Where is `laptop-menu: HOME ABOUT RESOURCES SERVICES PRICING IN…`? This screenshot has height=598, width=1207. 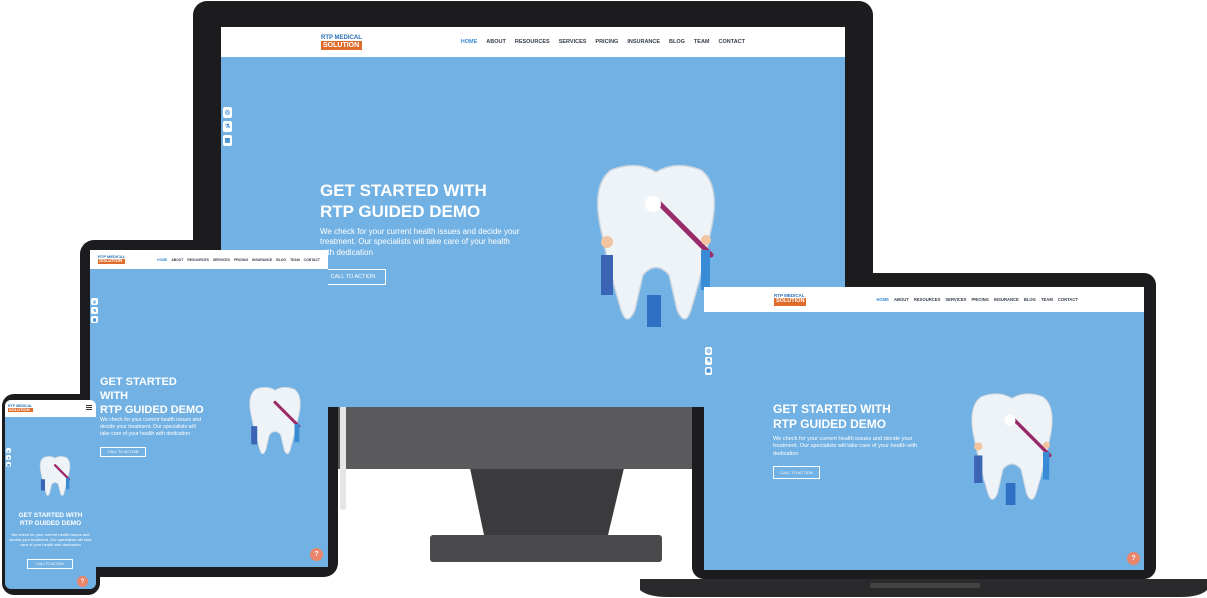
laptop-menu: HOME ABOUT RESOURCES SERVICES PRICING IN… is located at coordinates (977, 299).